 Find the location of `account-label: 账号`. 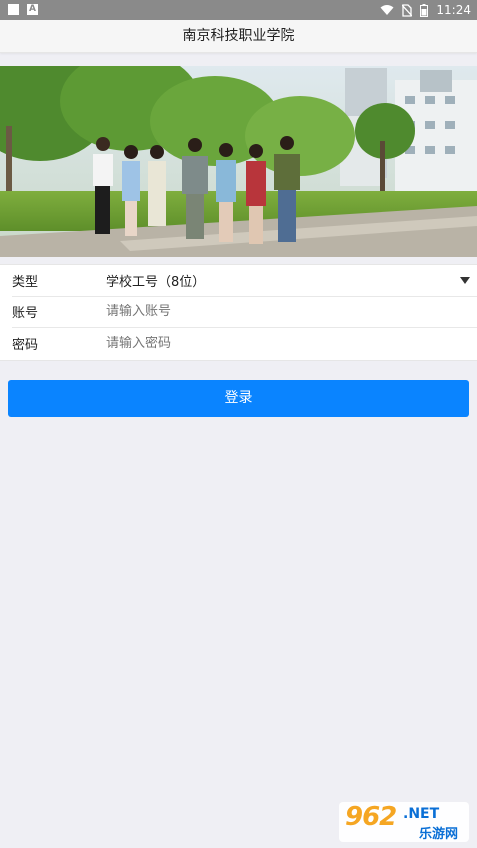

account-label: 账号 is located at coordinates (25, 314).